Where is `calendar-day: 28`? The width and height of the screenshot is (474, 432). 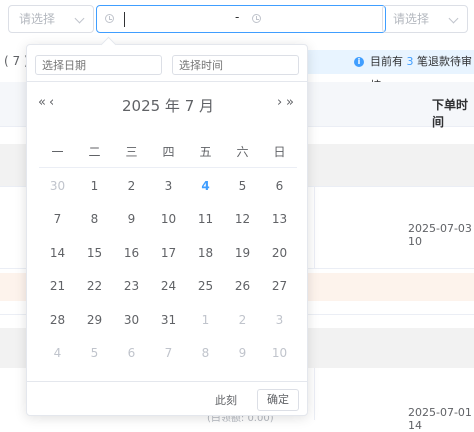 calendar-day: 28 is located at coordinates (57, 321).